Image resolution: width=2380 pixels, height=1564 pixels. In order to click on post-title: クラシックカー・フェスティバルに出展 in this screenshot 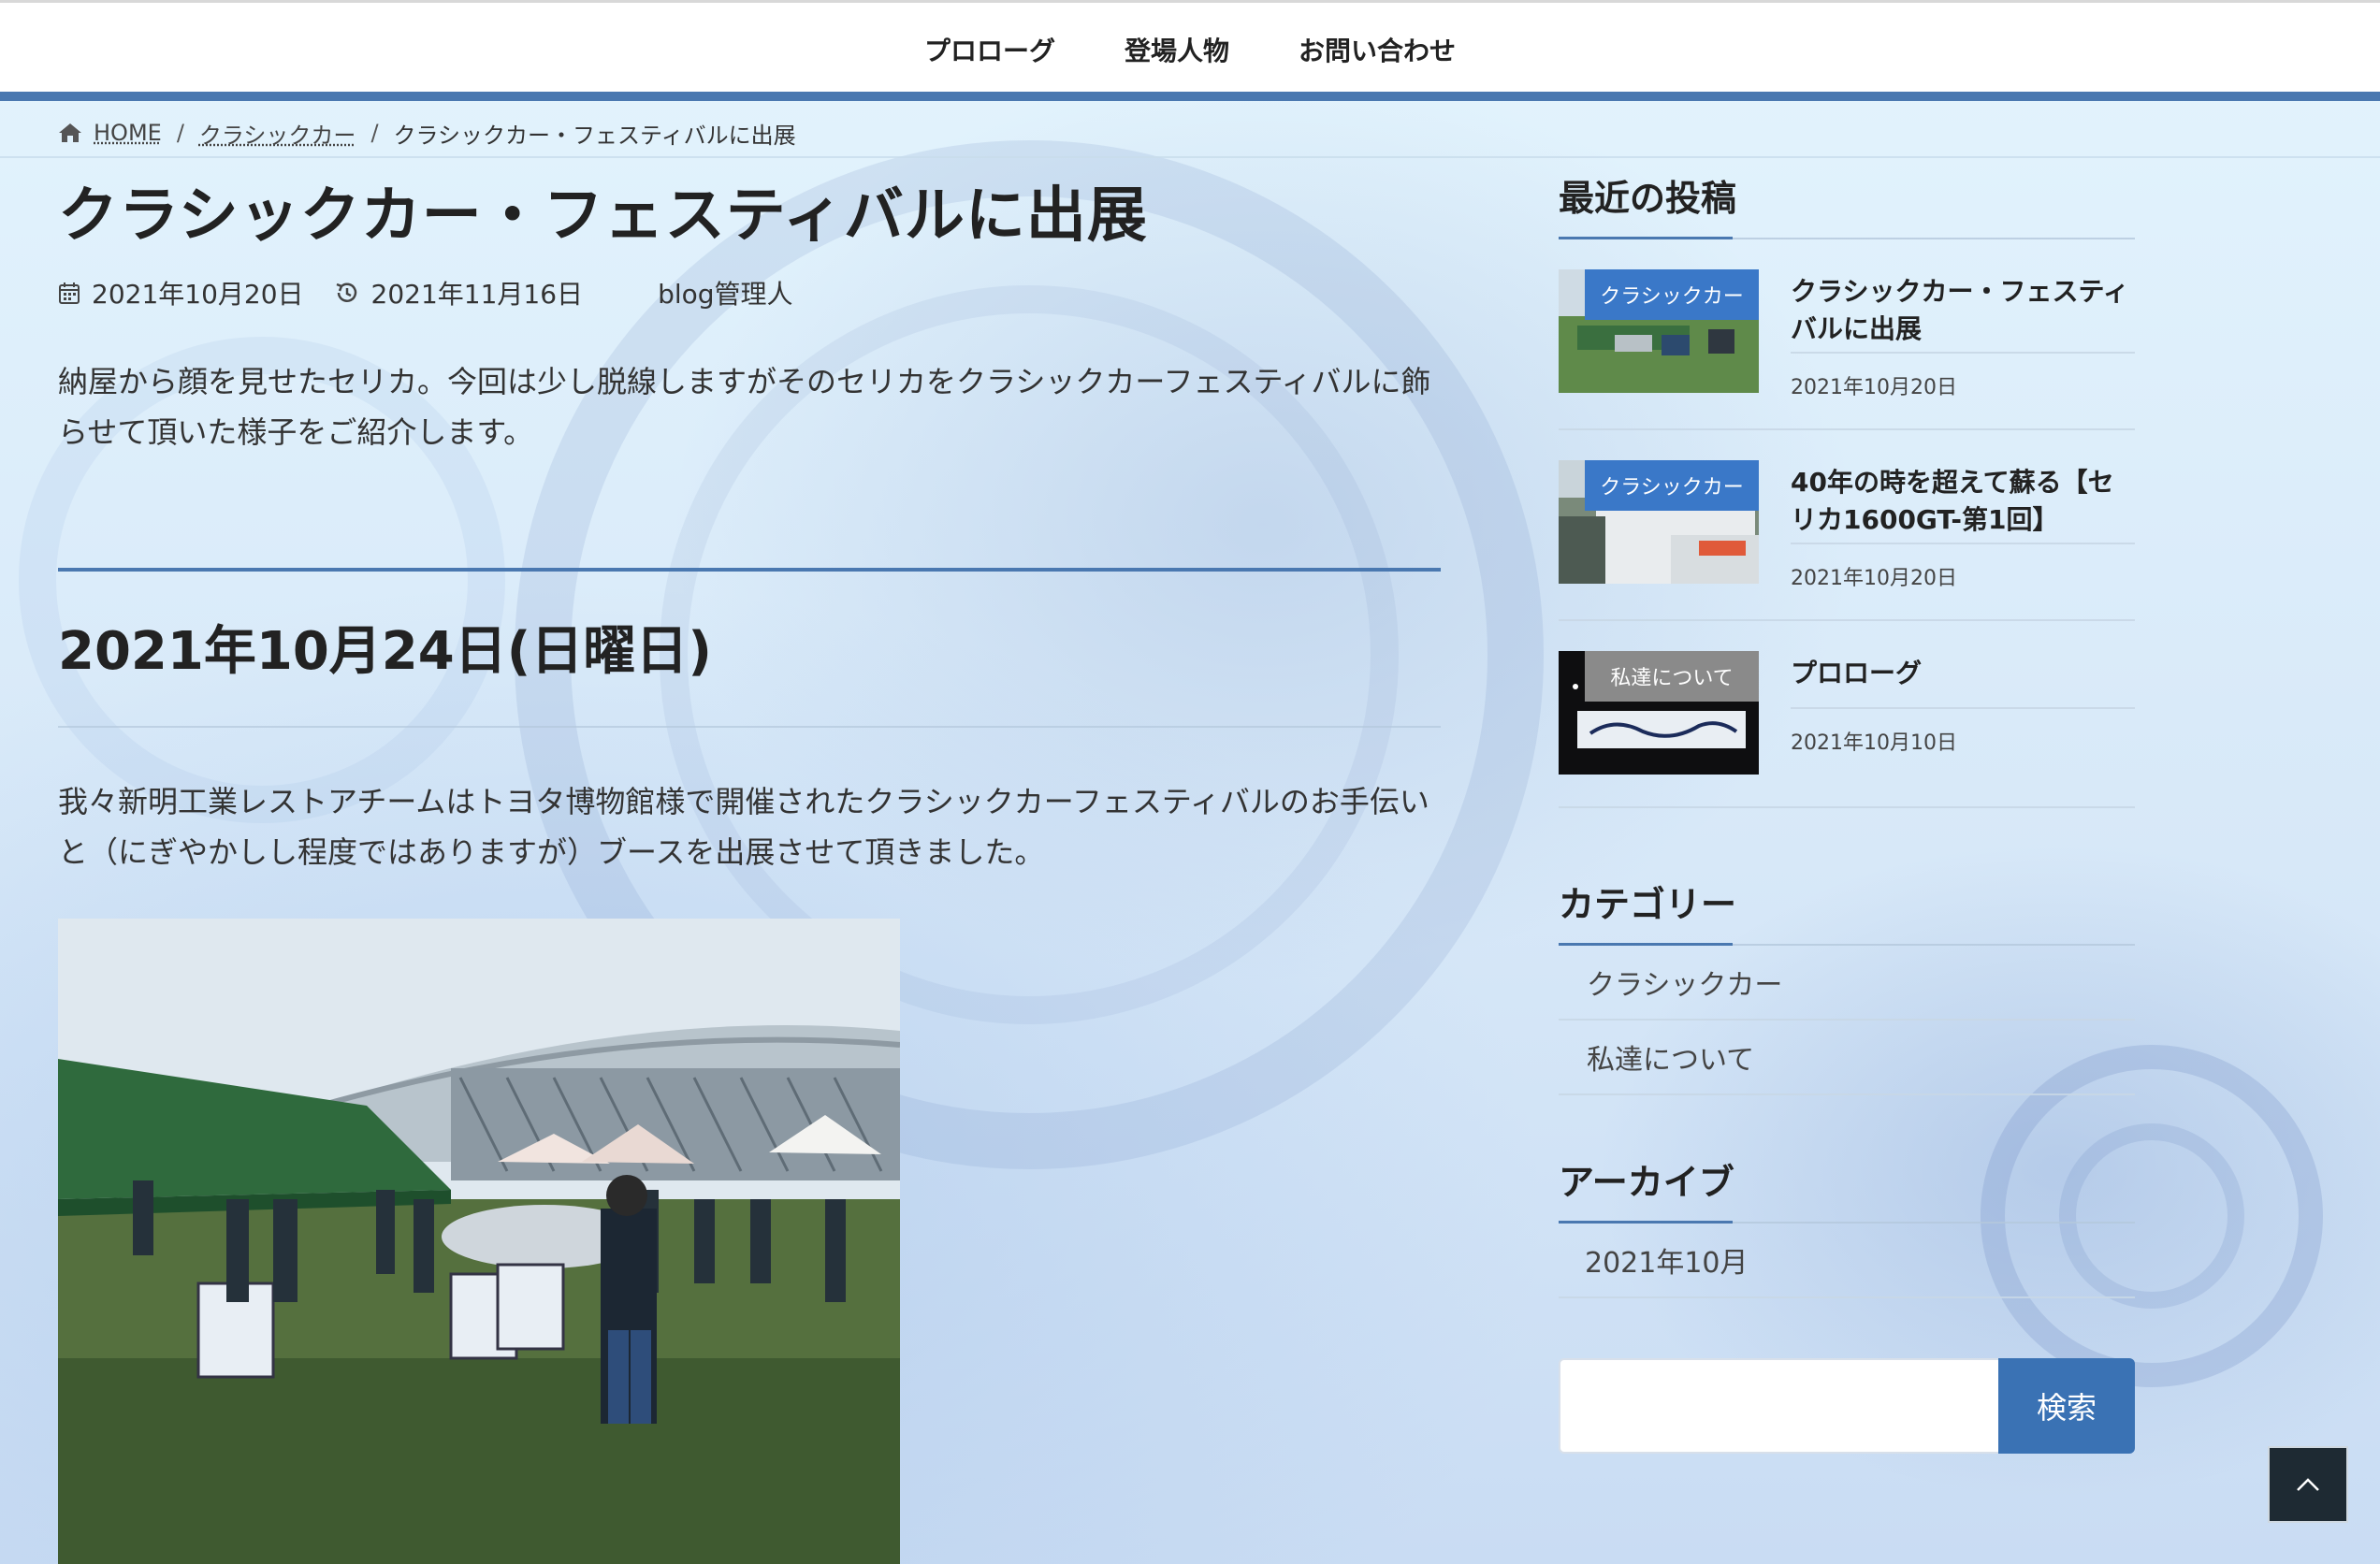, I will do `click(603, 216)`.